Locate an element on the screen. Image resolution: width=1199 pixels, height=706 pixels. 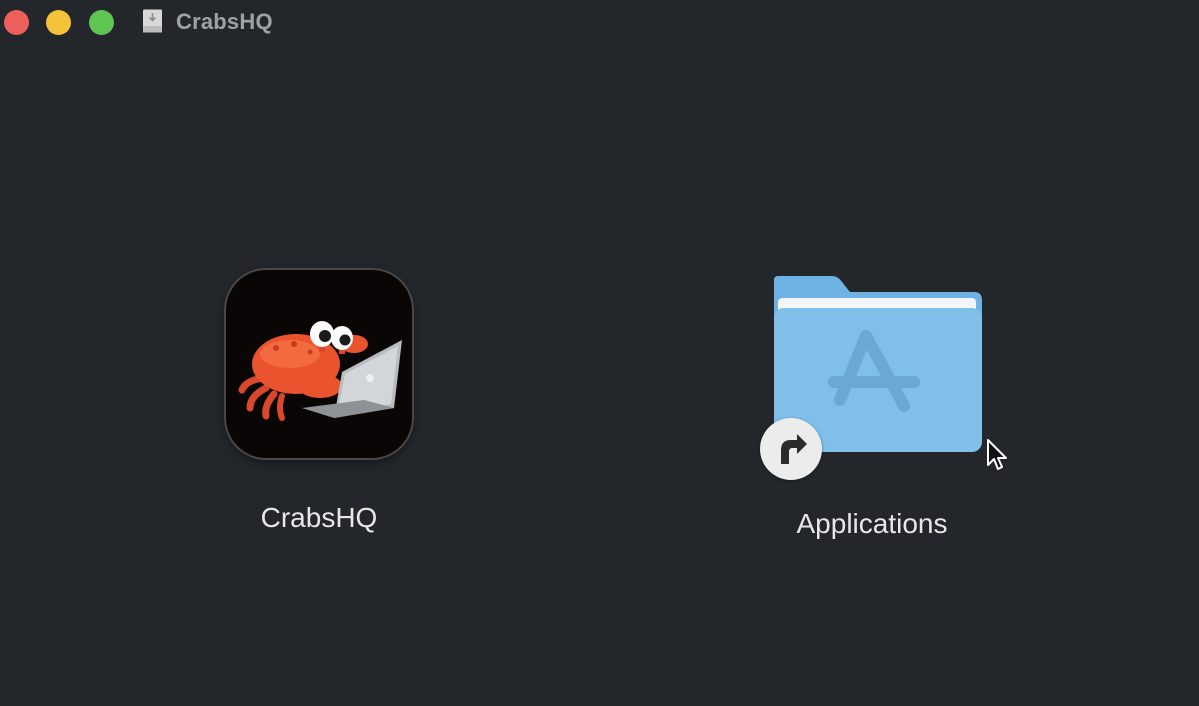
mouse-pointer-icon is located at coordinates (997, 454).